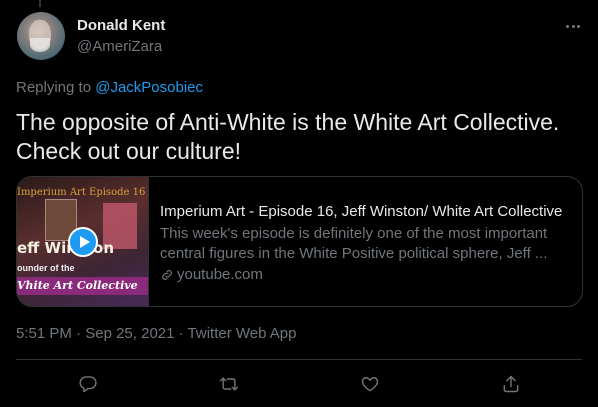  Describe the element at coordinates (129, 333) in the screenshot. I see `tweet-date-link: Sep 25, 2021` at that location.